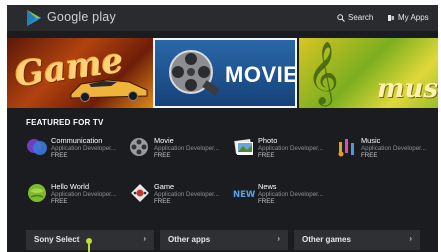  I want to click on banner-tile-game: Game, so click(80, 73).